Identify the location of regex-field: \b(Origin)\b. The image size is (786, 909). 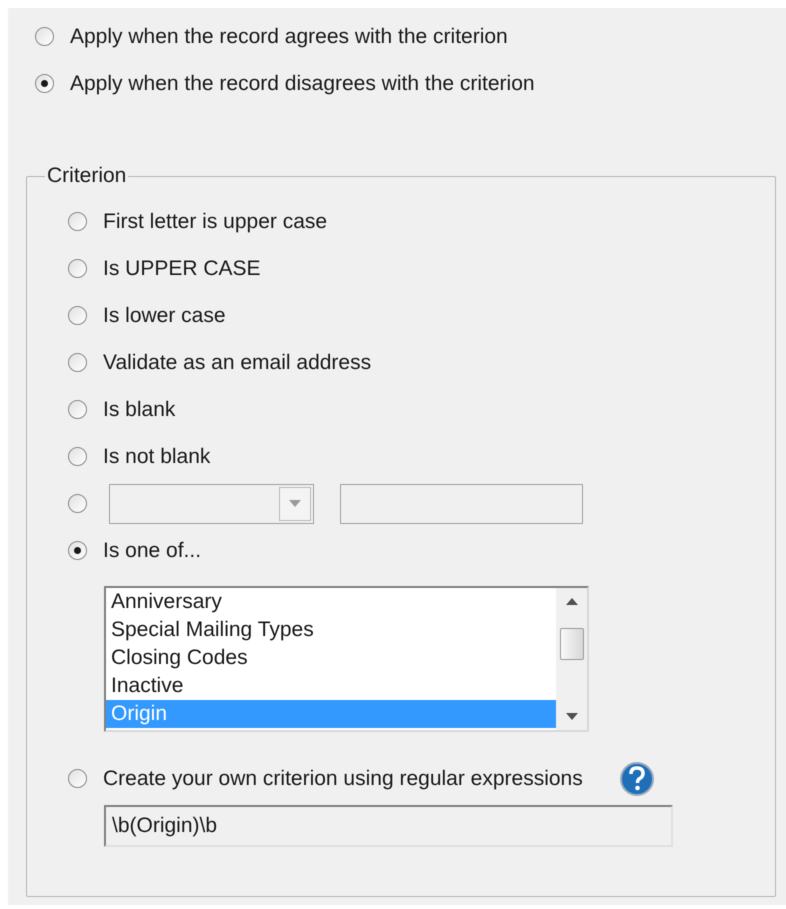
(388, 826).